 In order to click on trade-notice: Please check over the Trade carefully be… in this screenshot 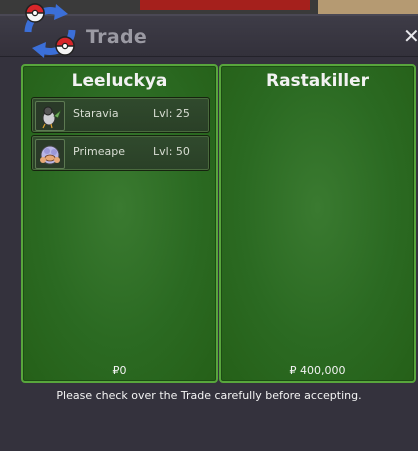, I will do `click(209, 395)`.